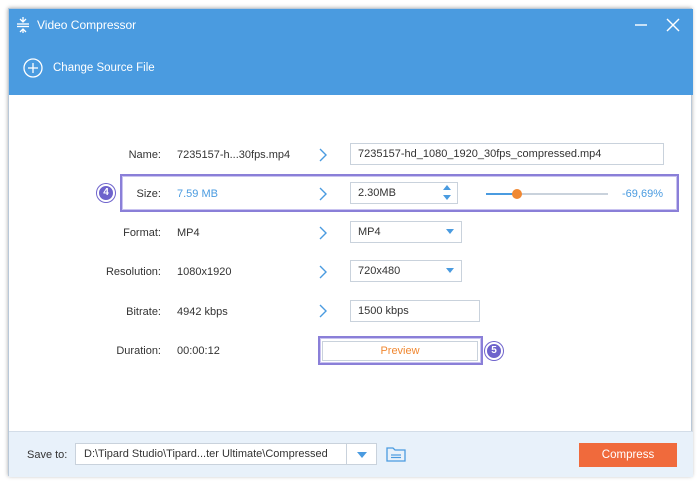  I want to click on format-dropdown: MP4, so click(406, 232).